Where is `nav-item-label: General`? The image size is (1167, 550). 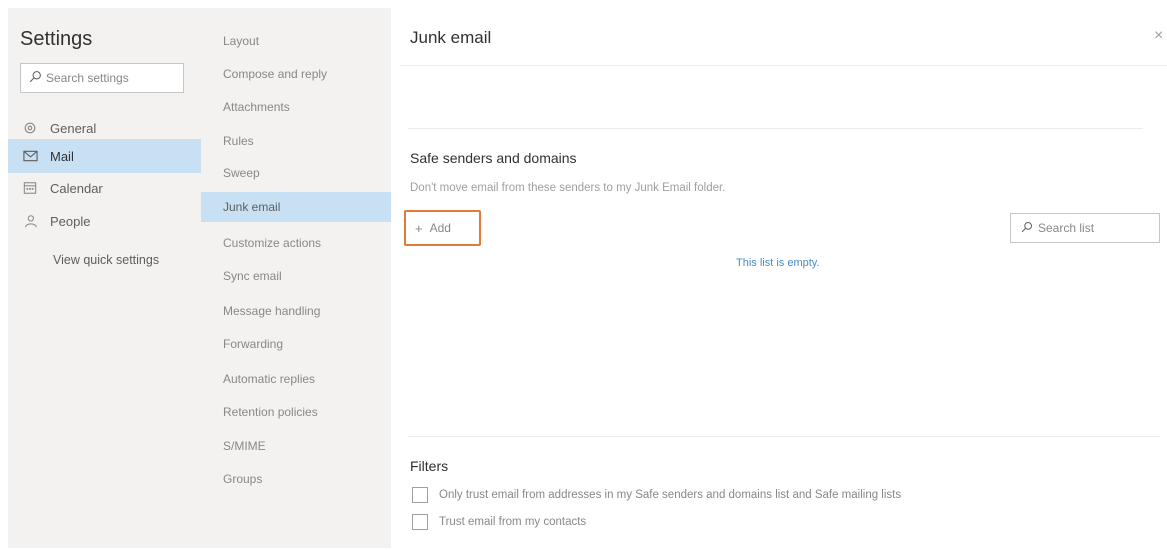
nav-item-label: General is located at coordinates (73, 128).